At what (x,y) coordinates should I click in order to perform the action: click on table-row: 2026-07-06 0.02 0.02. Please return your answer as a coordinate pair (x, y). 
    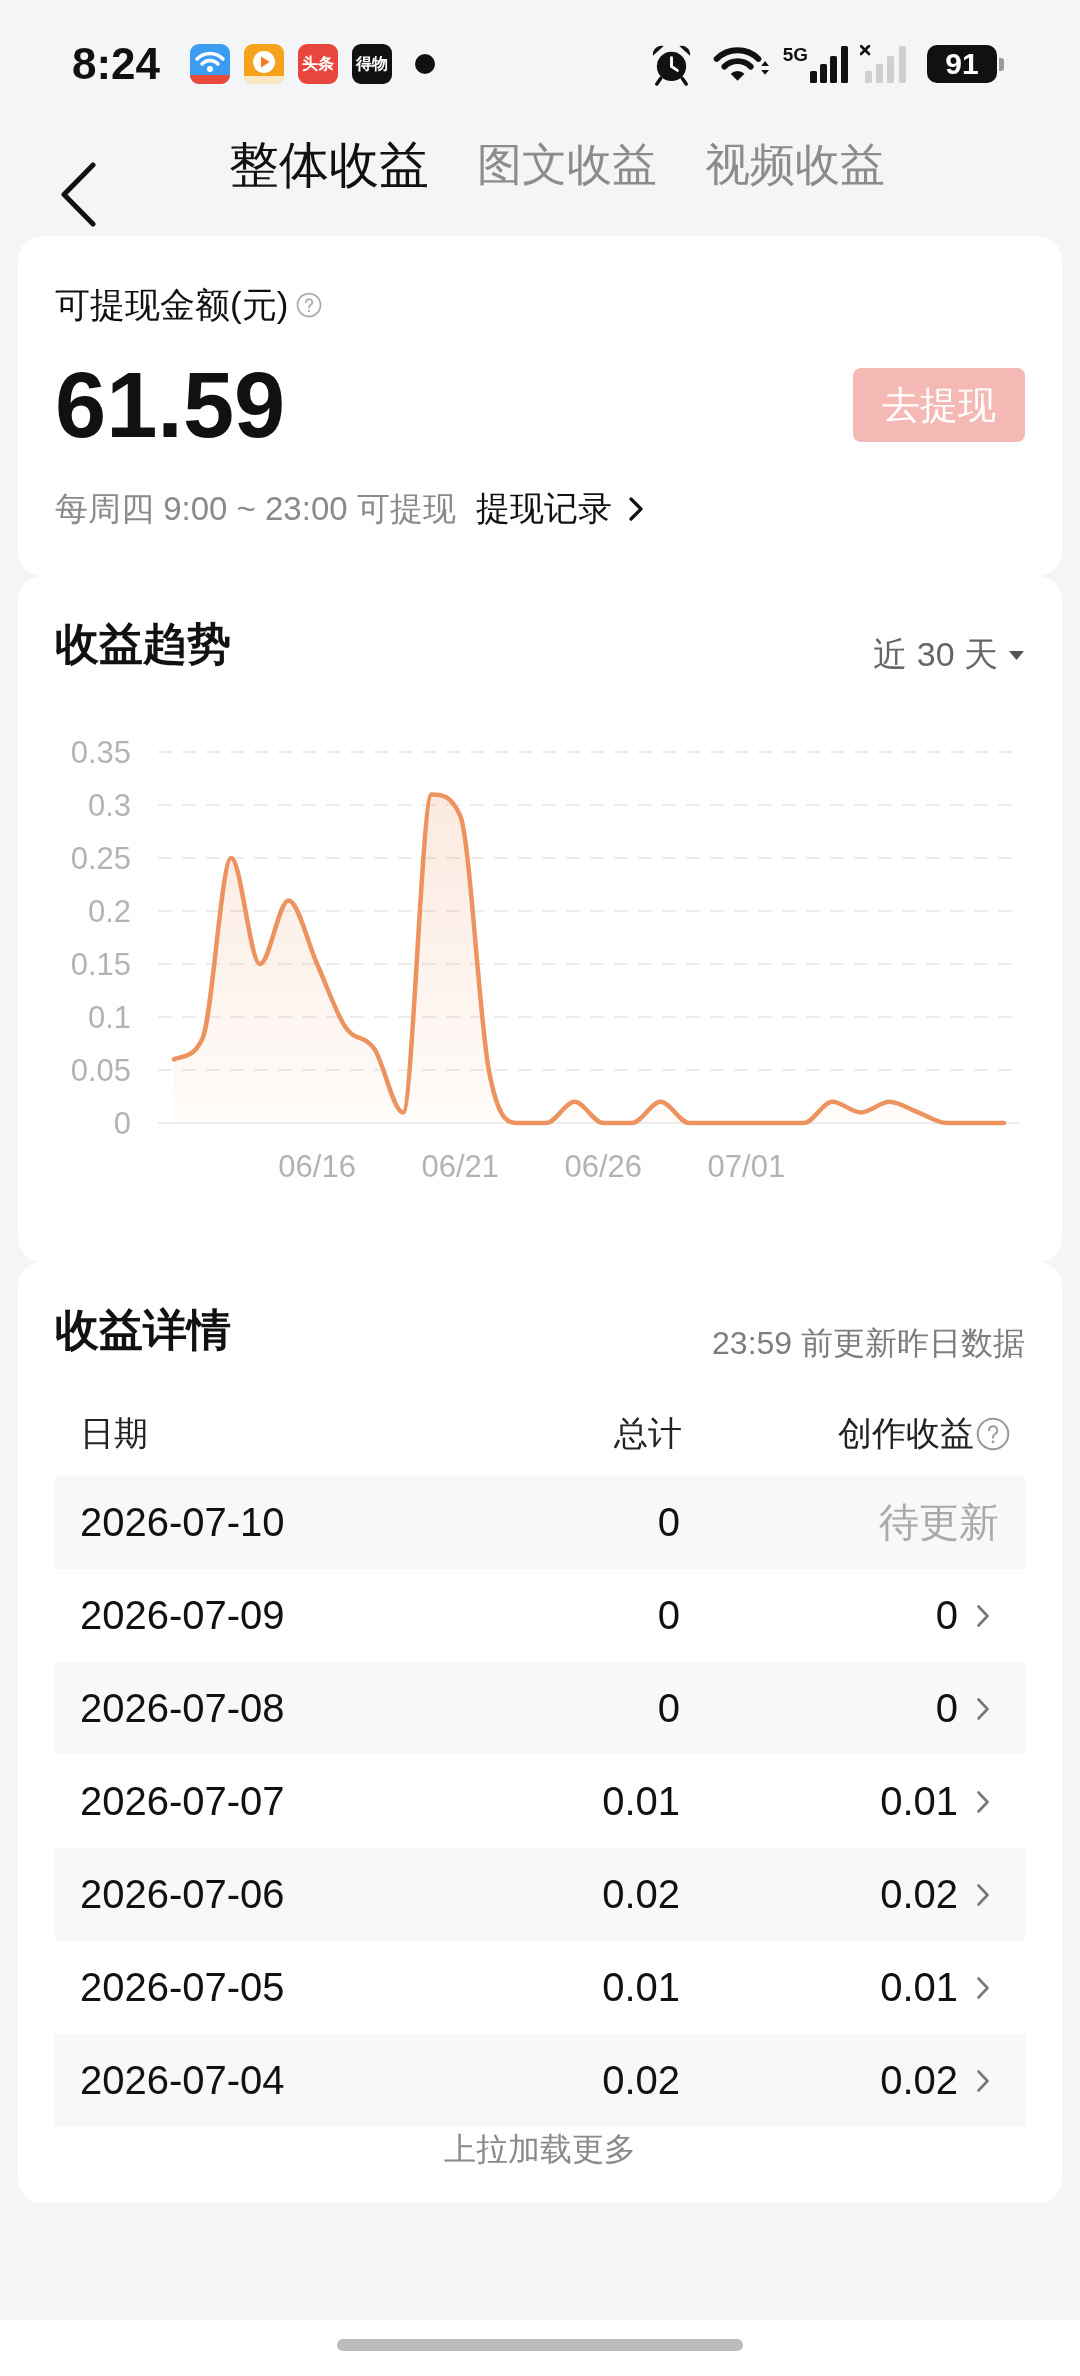
    Looking at the image, I should click on (540, 1894).